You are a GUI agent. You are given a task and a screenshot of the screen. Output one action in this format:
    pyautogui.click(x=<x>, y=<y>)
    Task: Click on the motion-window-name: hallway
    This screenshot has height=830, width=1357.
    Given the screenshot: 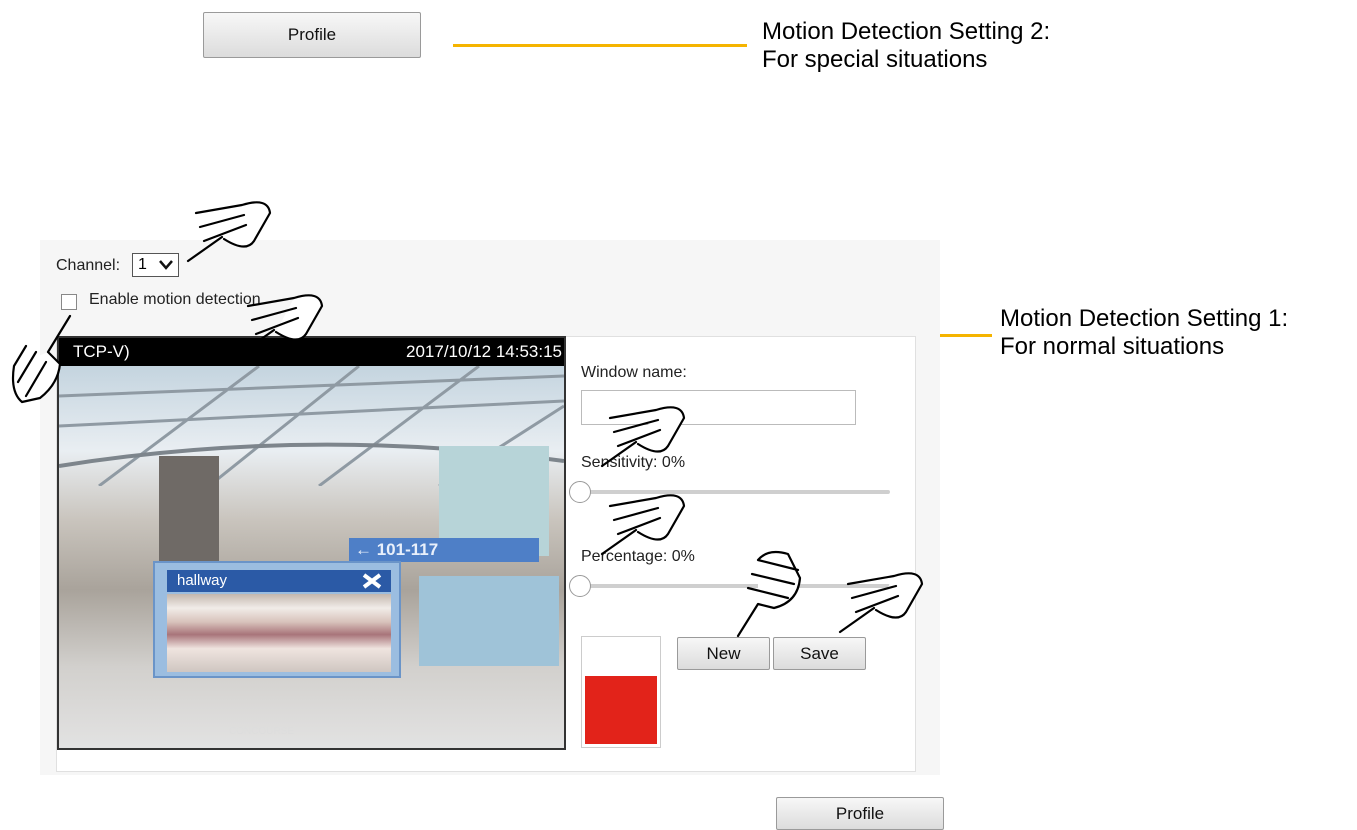 What is the action you would take?
    pyautogui.click(x=202, y=580)
    